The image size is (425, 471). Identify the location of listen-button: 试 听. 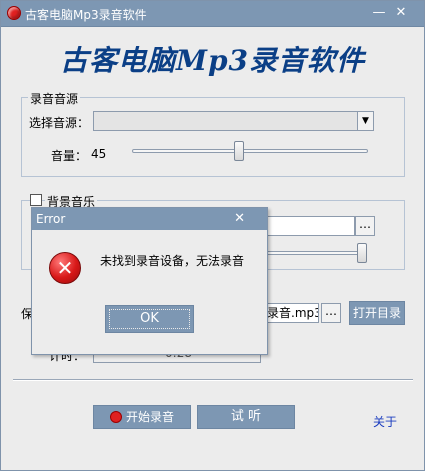
(246, 417).